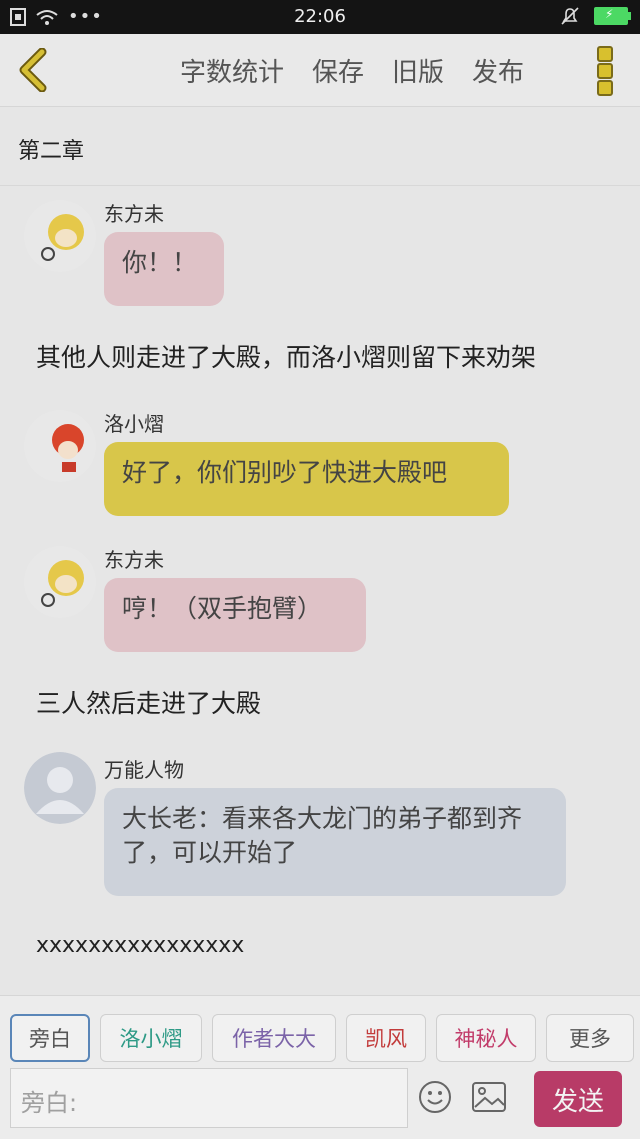 The image size is (640, 1139). Describe the element at coordinates (235, 615) in the screenshot. I see `message-bubble: 哼！（双手抱臂）` at that location.